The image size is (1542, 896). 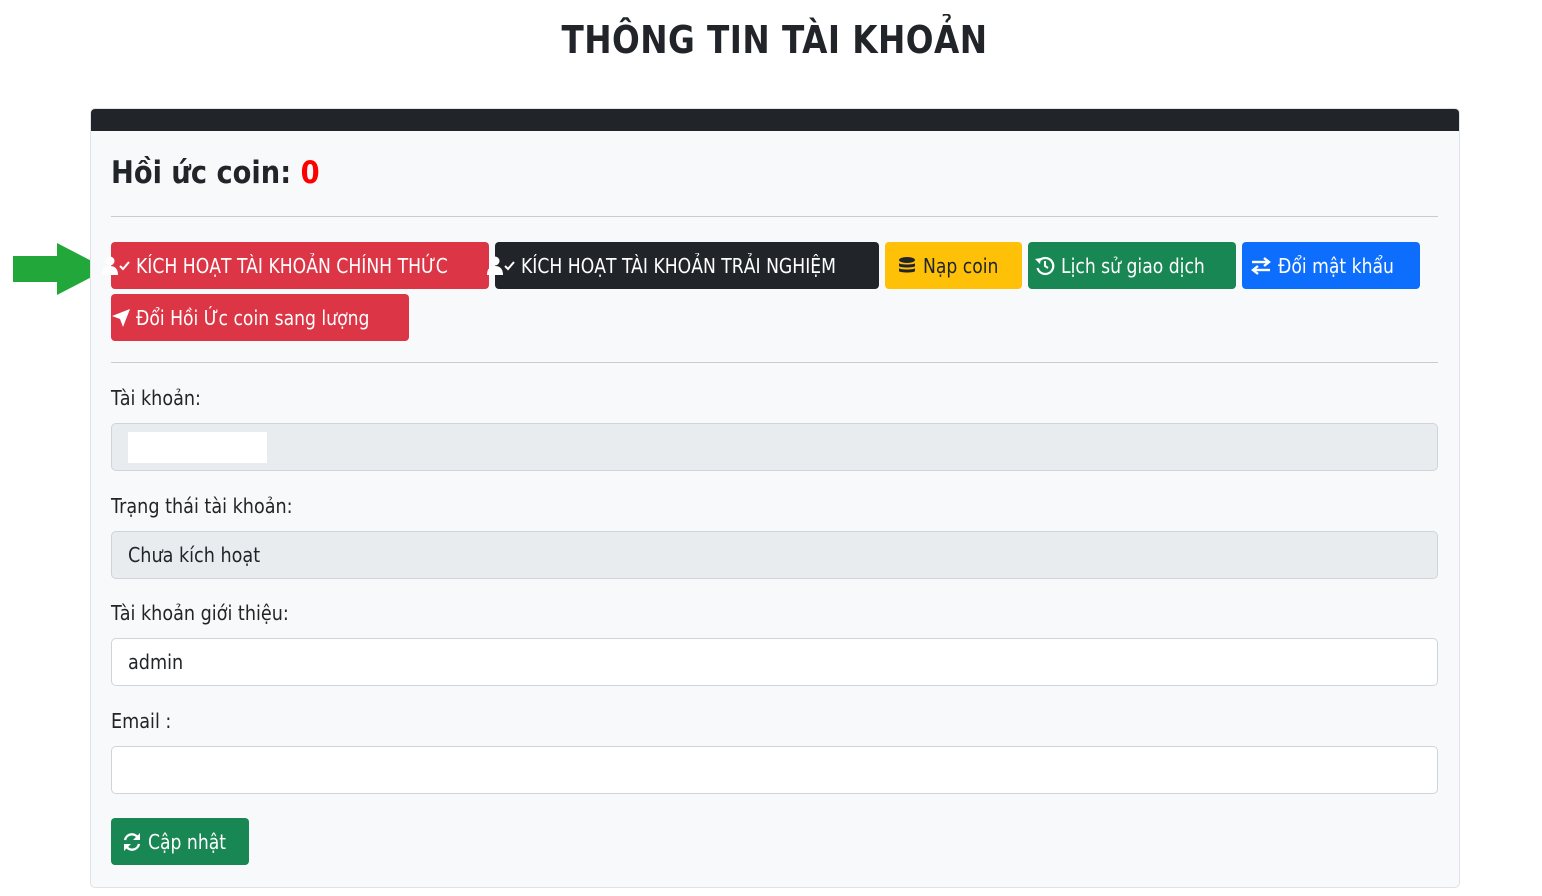 I want to click on activate-trial-button: KÍCH HOẠT TÀI KHOẢN TRẢI NGHIỆM, so click(x=682, y=265).